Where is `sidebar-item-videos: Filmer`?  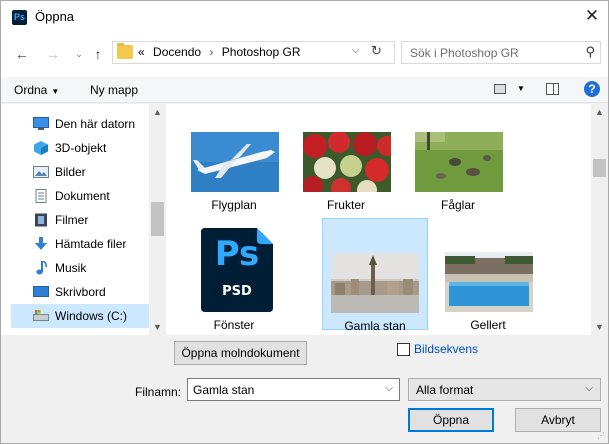 sidebar-item-videos: Filmer is located at coordinates (85, 220).